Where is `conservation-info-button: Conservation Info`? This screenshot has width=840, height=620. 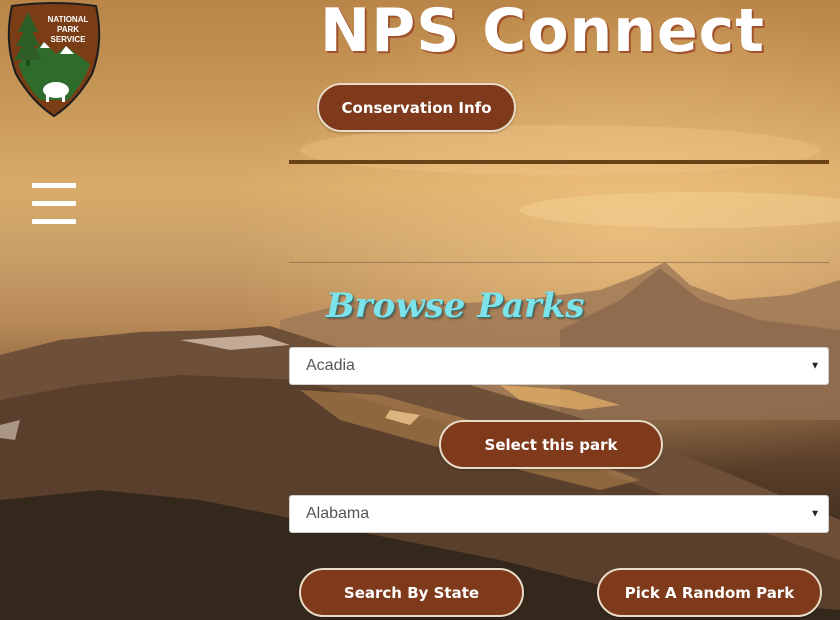
conservation-info-button: Conservation Info is located at coordinates (416, 107).